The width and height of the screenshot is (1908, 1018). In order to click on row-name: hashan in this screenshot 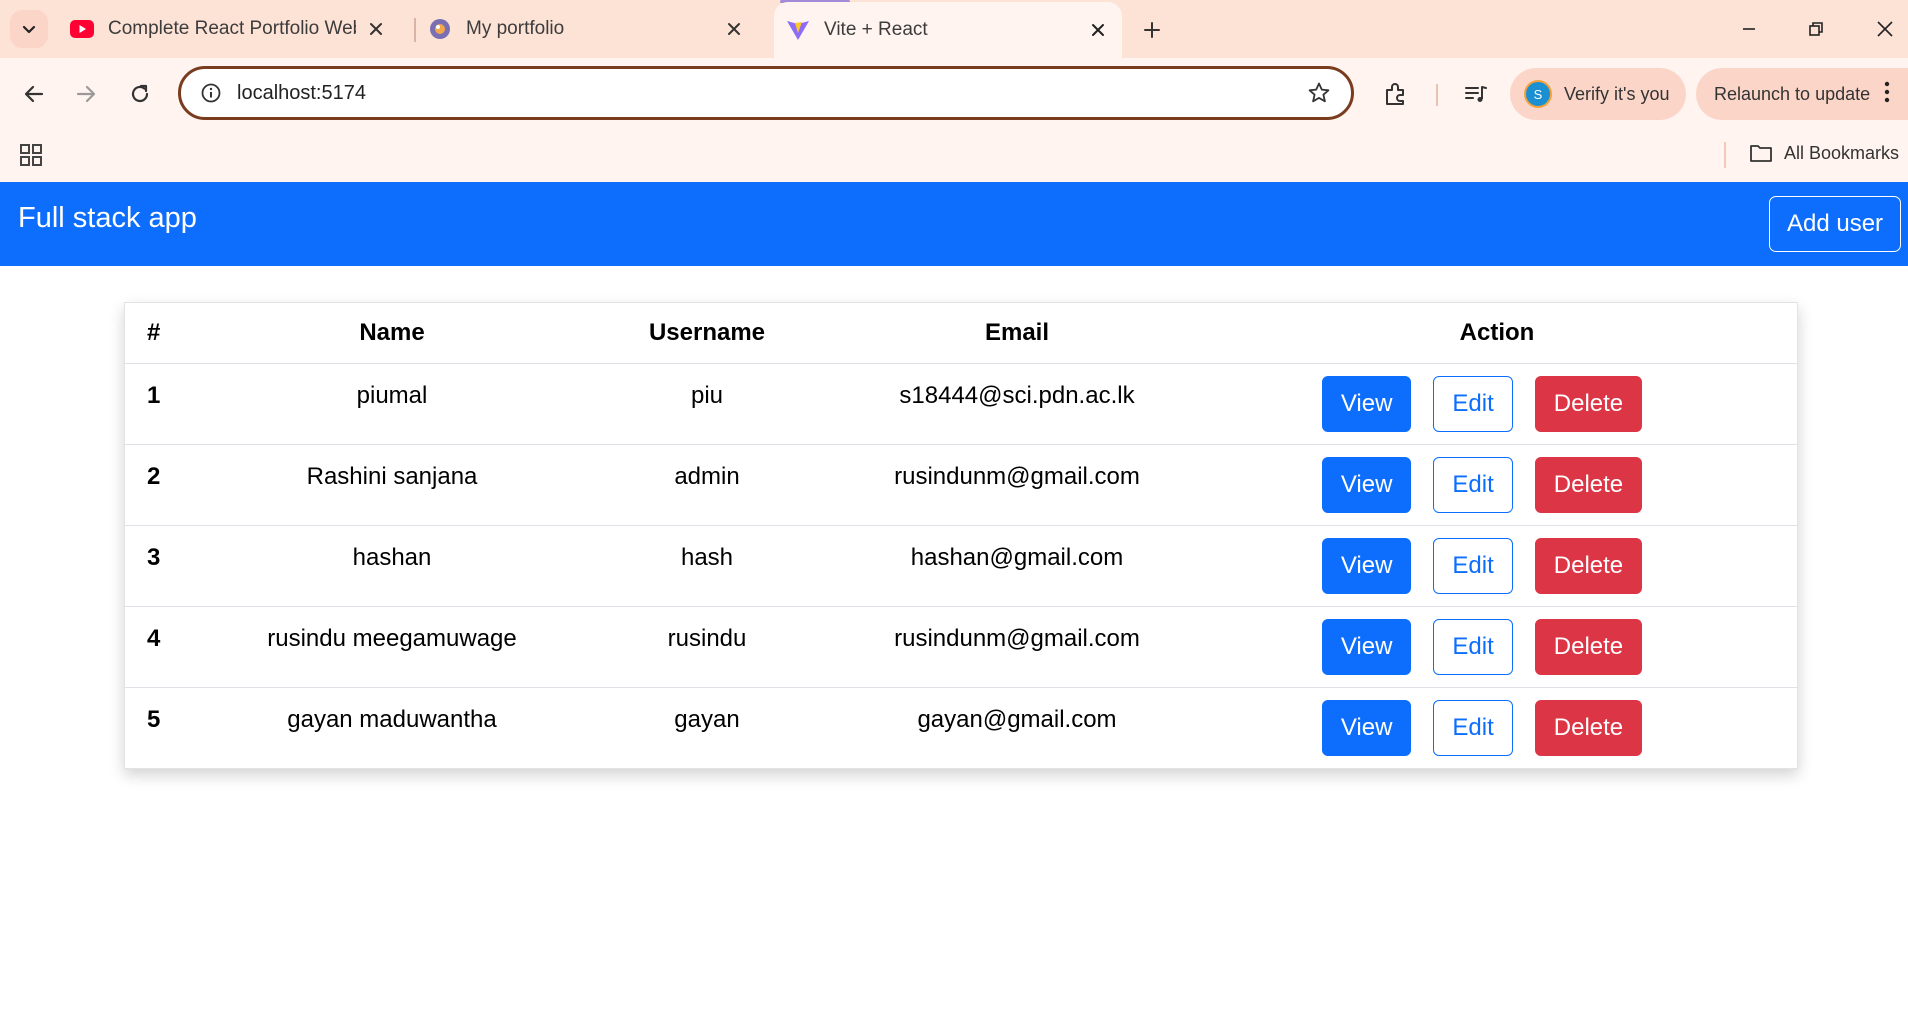, I will do `click(392, 566)`.